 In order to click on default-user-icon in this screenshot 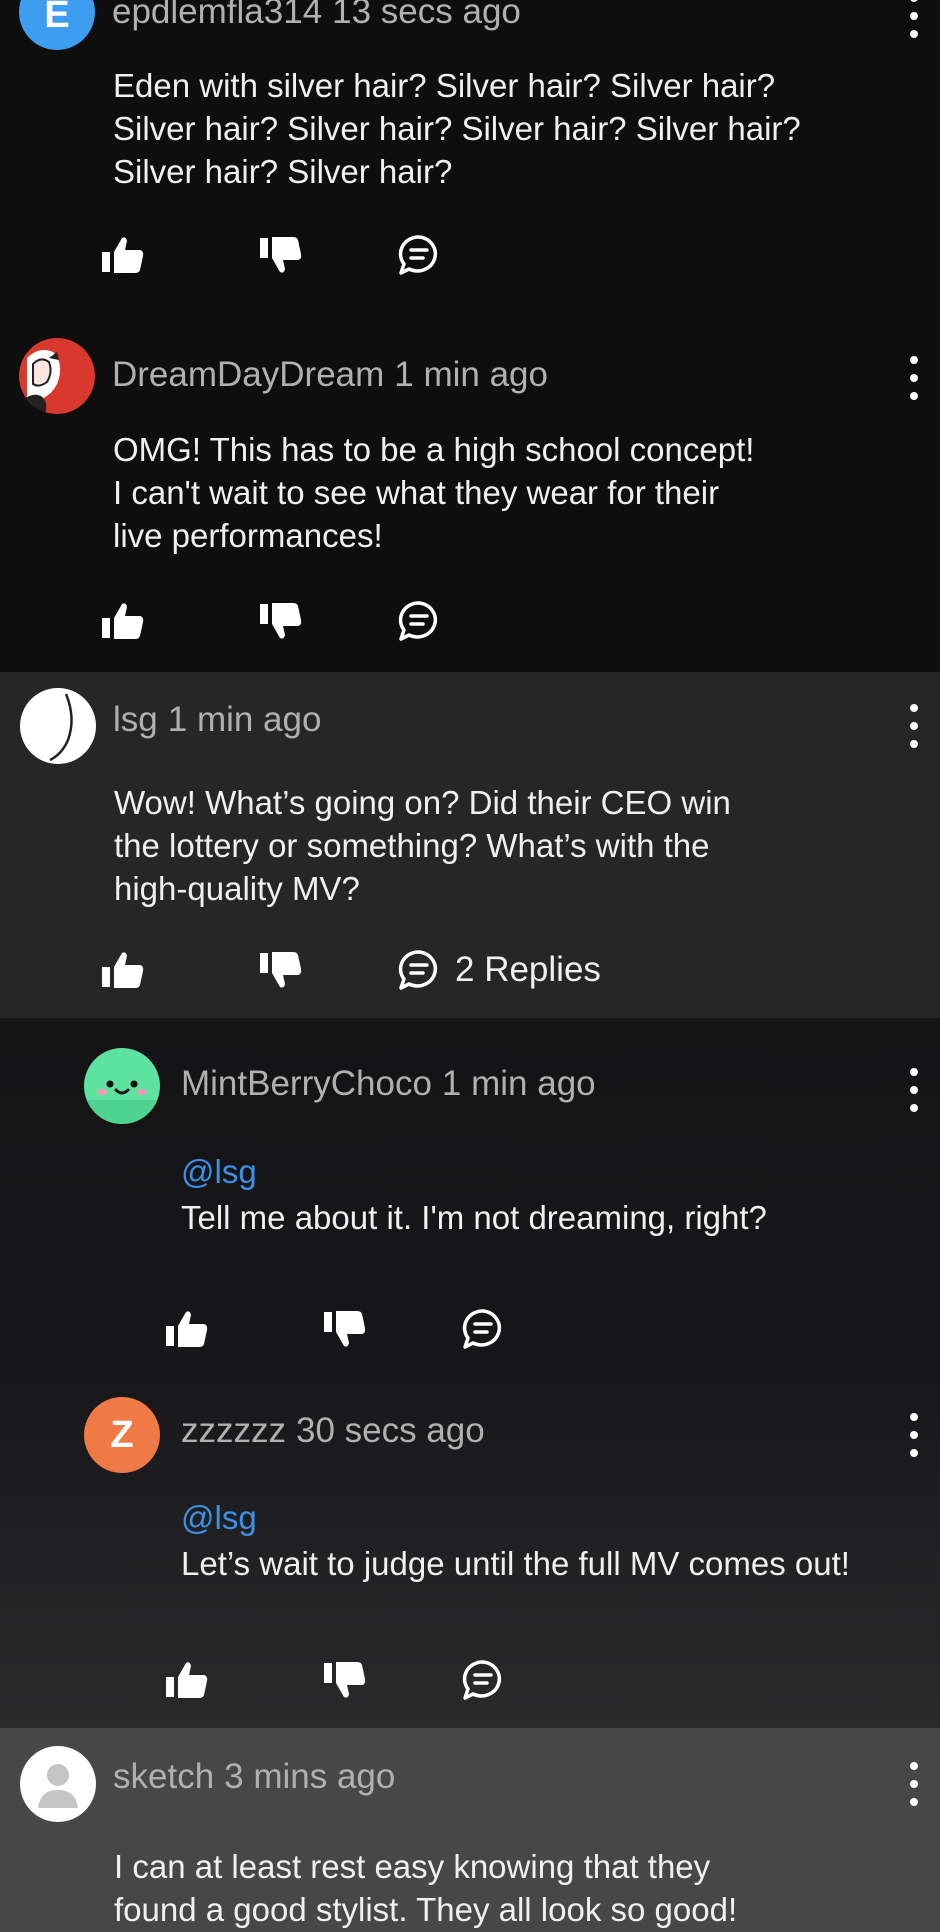, I will do `click(58, 1786)`.